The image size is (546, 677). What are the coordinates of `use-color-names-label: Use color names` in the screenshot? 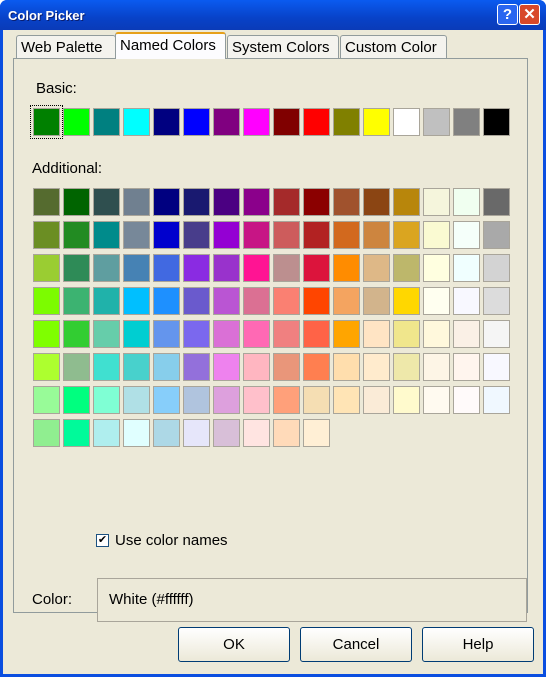 It's located at (171, 540).